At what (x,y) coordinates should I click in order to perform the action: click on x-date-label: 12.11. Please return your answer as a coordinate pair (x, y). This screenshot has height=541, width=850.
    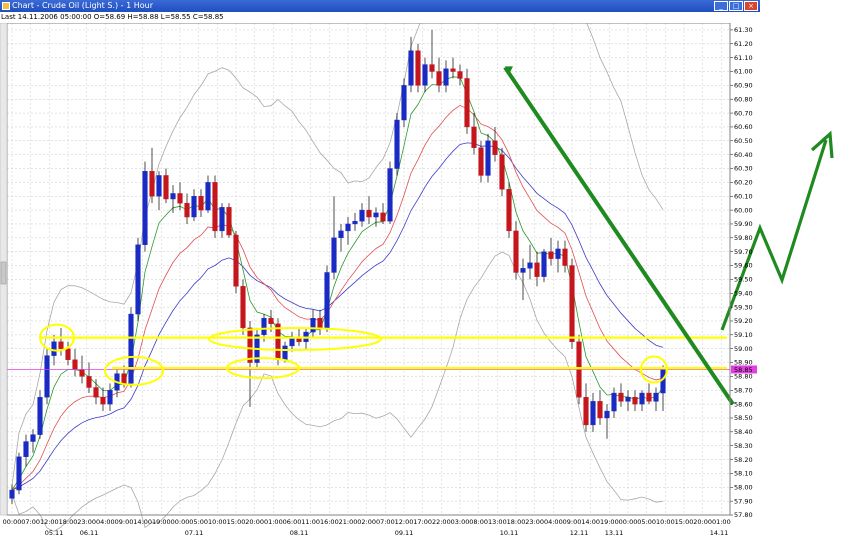
    Looking at the image, I should click on (579, 533).